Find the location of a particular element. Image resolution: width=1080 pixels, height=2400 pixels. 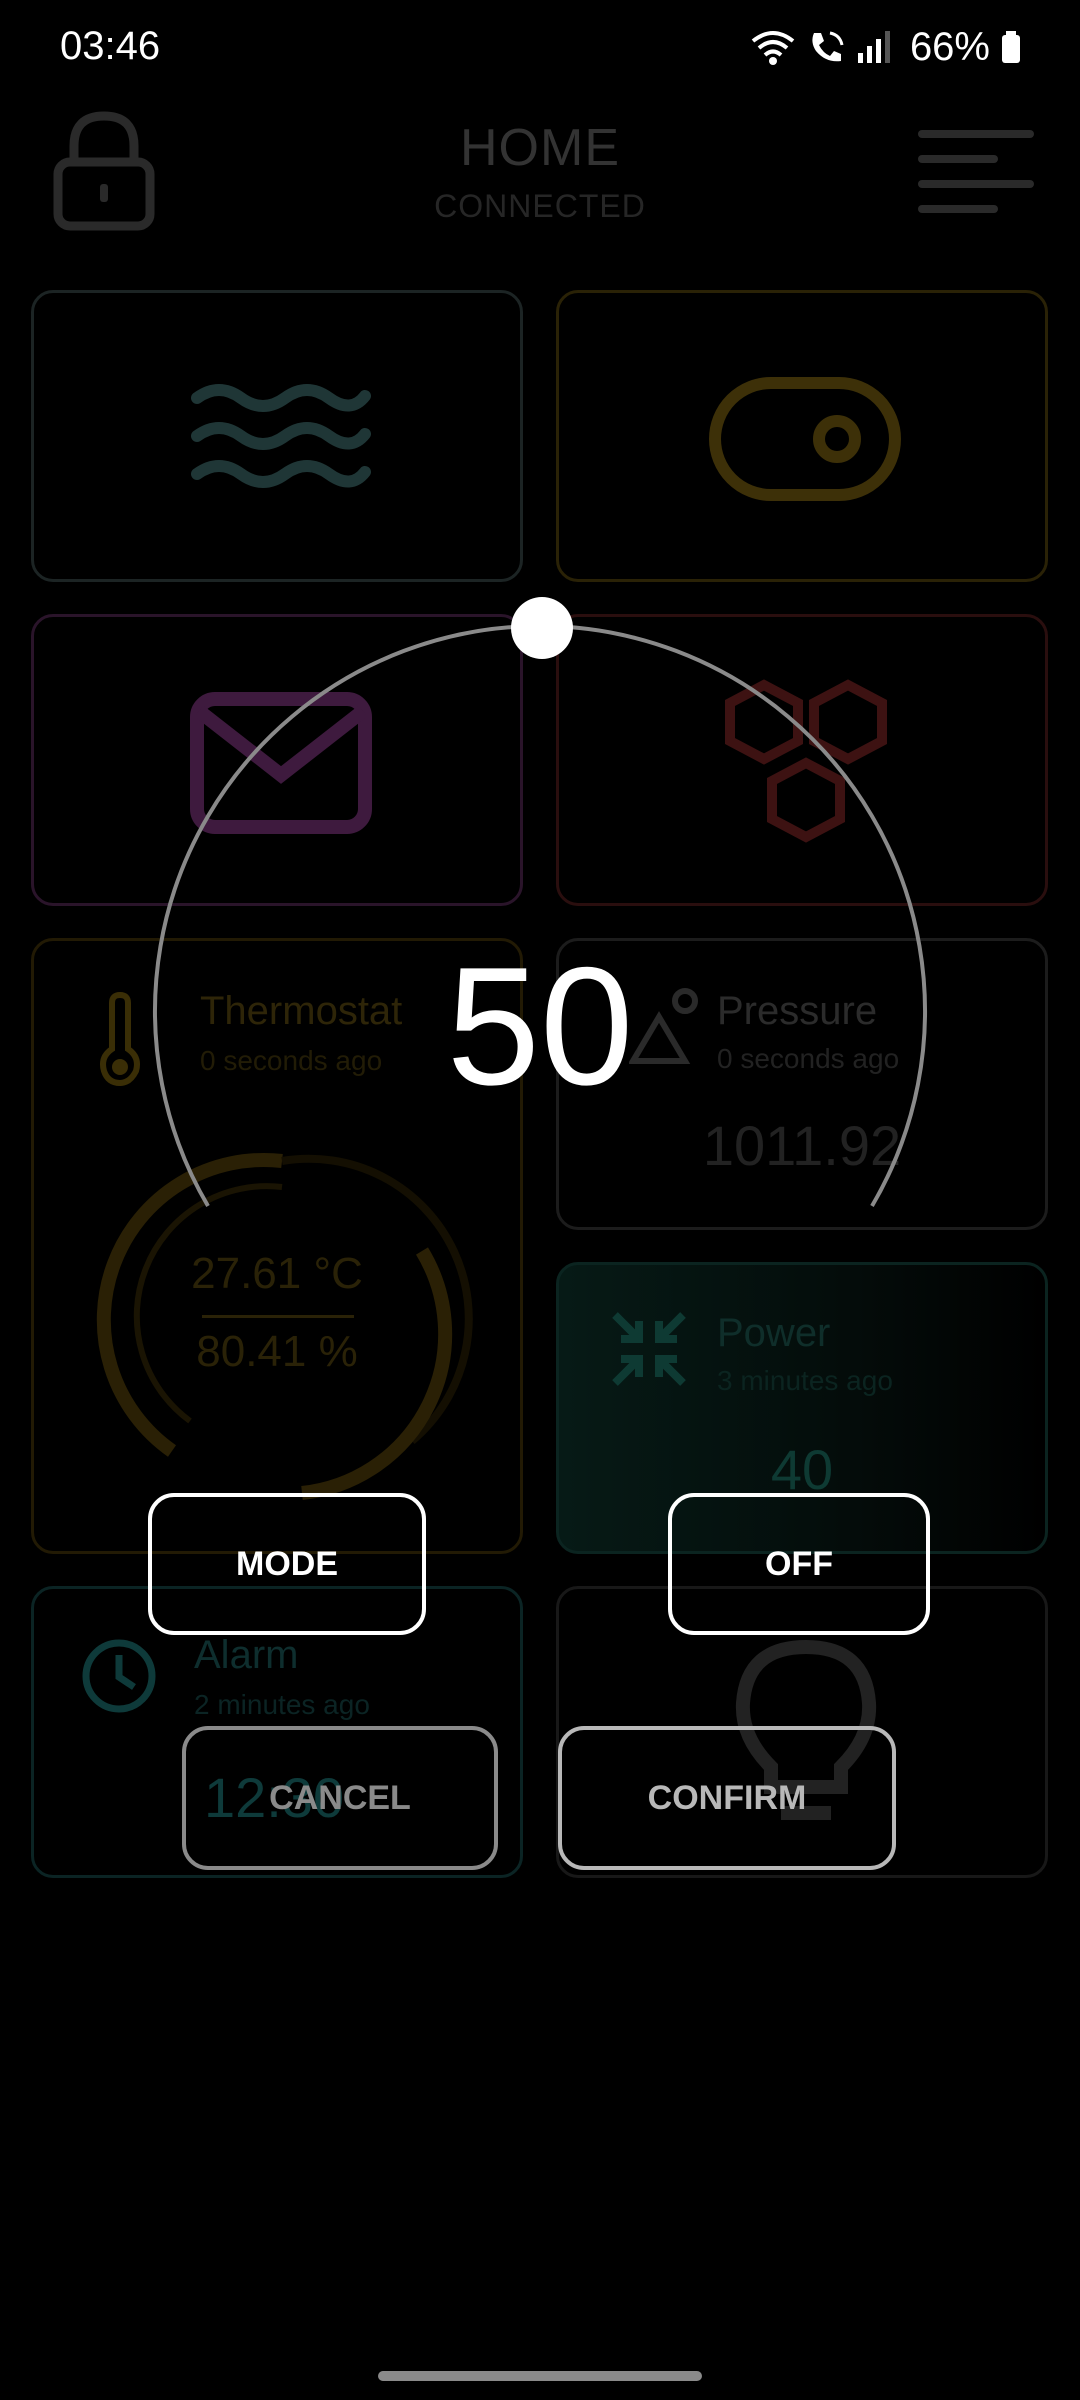

thermostat-humidity: 80.41 % is located at coordinates (277, 1351).